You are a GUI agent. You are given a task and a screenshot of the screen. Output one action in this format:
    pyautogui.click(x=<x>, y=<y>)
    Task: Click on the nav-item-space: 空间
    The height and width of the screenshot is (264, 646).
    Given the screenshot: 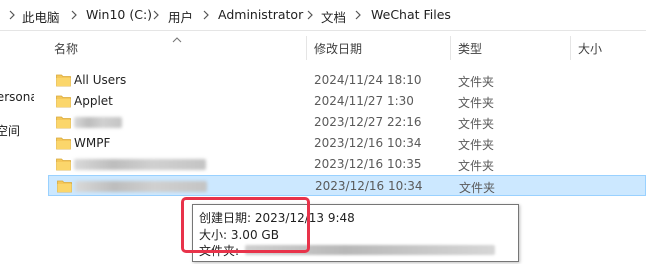 What is the action you would take?
    pyautogui.click(x=16, y=130)
    